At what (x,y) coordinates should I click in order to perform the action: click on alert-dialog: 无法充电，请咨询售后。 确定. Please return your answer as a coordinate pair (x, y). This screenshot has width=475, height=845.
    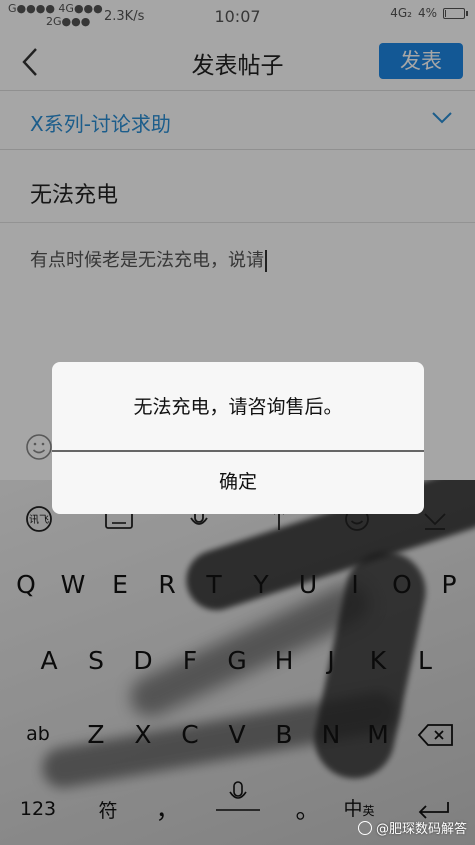
    Looking at the image, I should click on (238, 438).